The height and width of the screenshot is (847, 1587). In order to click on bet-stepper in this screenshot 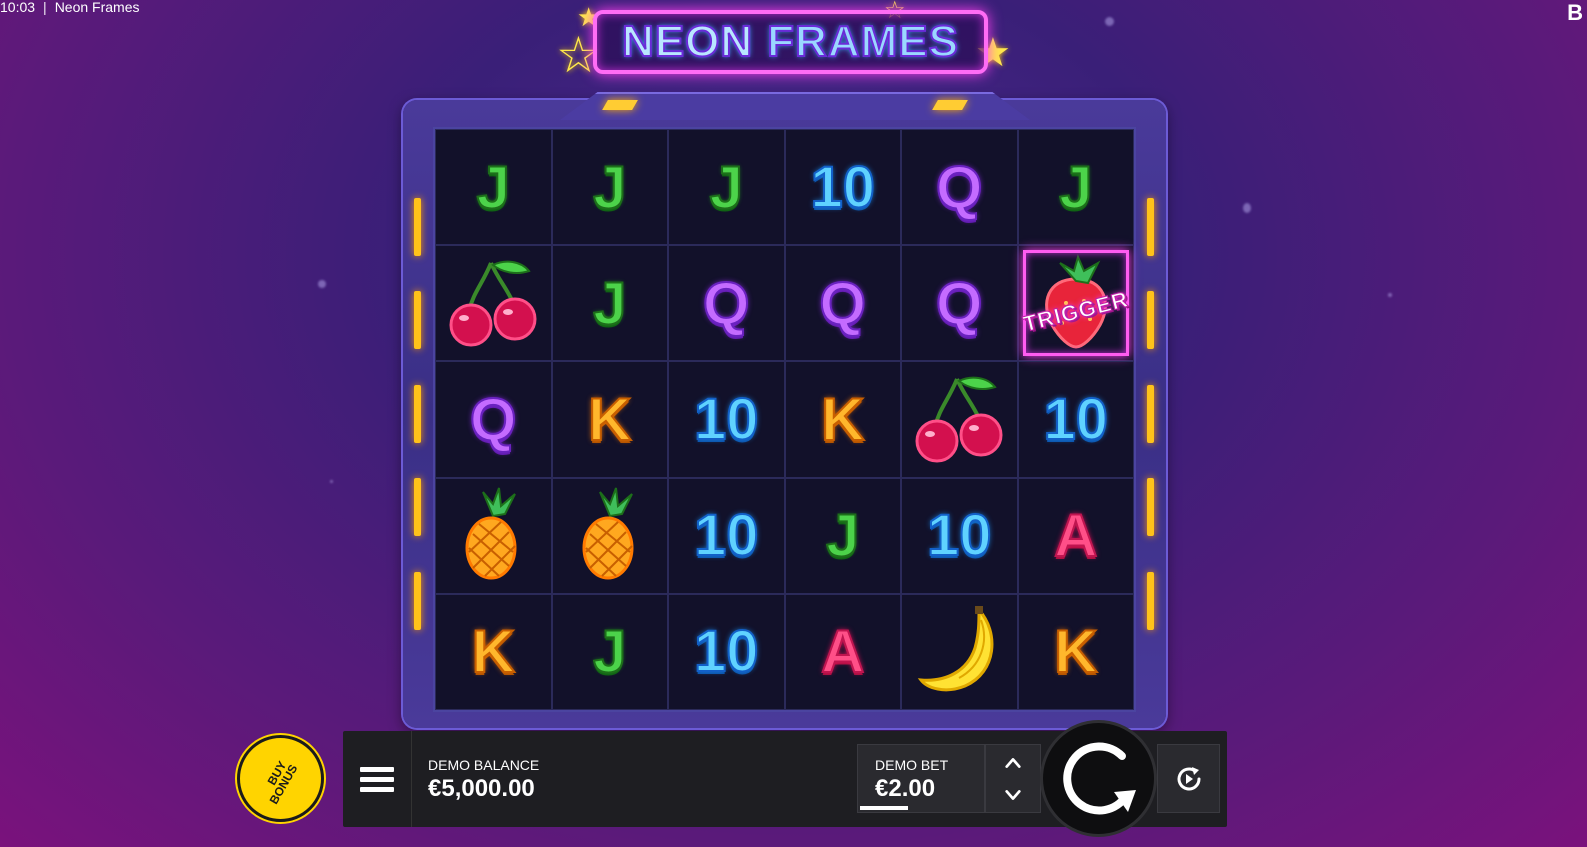, I will do `click(1013, 778)`.